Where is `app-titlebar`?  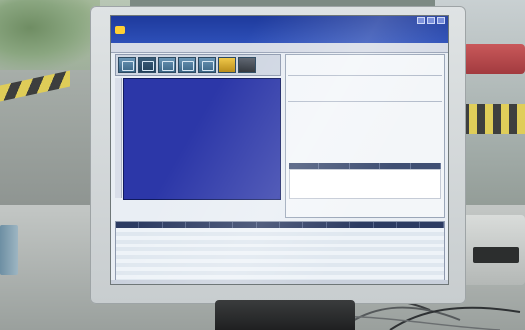
app-titlebar is located at coordinates (279, 29).